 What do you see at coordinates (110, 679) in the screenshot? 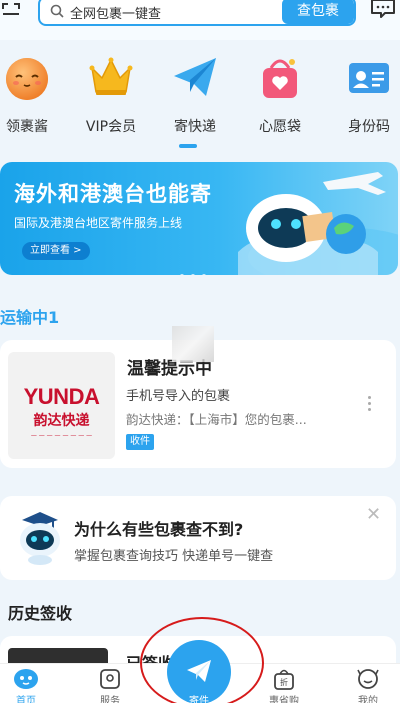
I see `service-icon` at bounding box center [110, 679].